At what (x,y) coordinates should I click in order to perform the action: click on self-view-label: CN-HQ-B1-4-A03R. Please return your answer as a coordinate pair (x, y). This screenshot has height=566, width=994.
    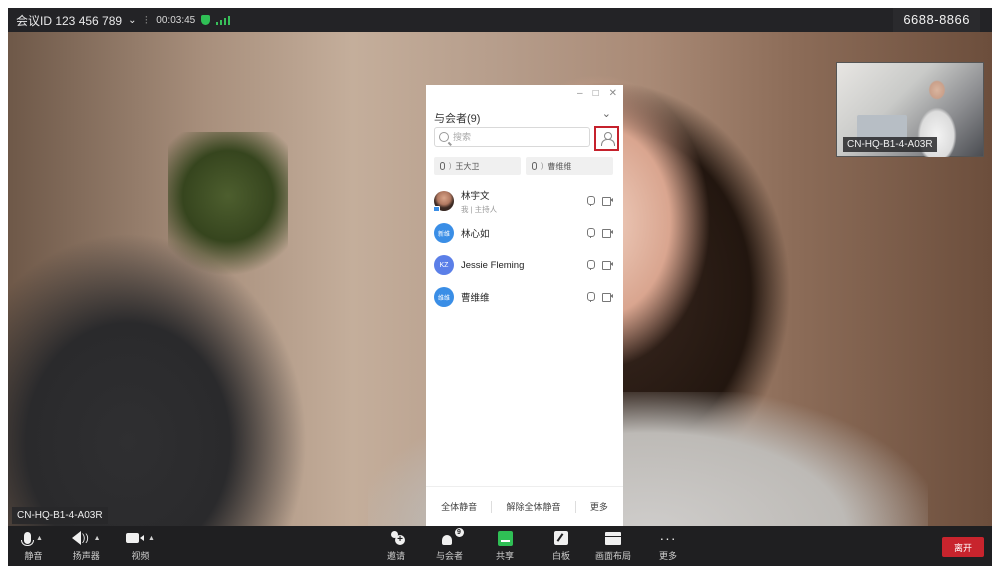
    Looking at the image, I should click on (890, 144).